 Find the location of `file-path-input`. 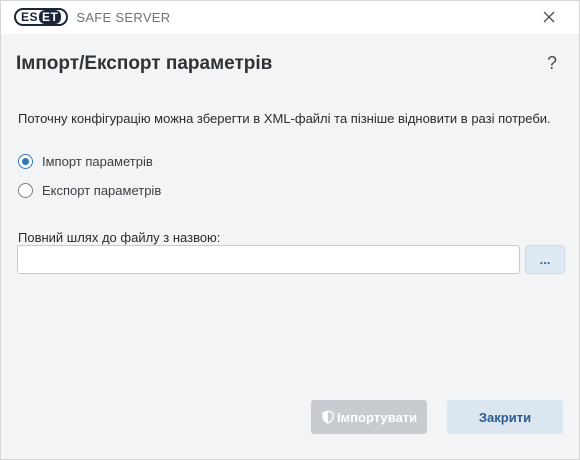

file-path-input is located at coordinates (268, 259).